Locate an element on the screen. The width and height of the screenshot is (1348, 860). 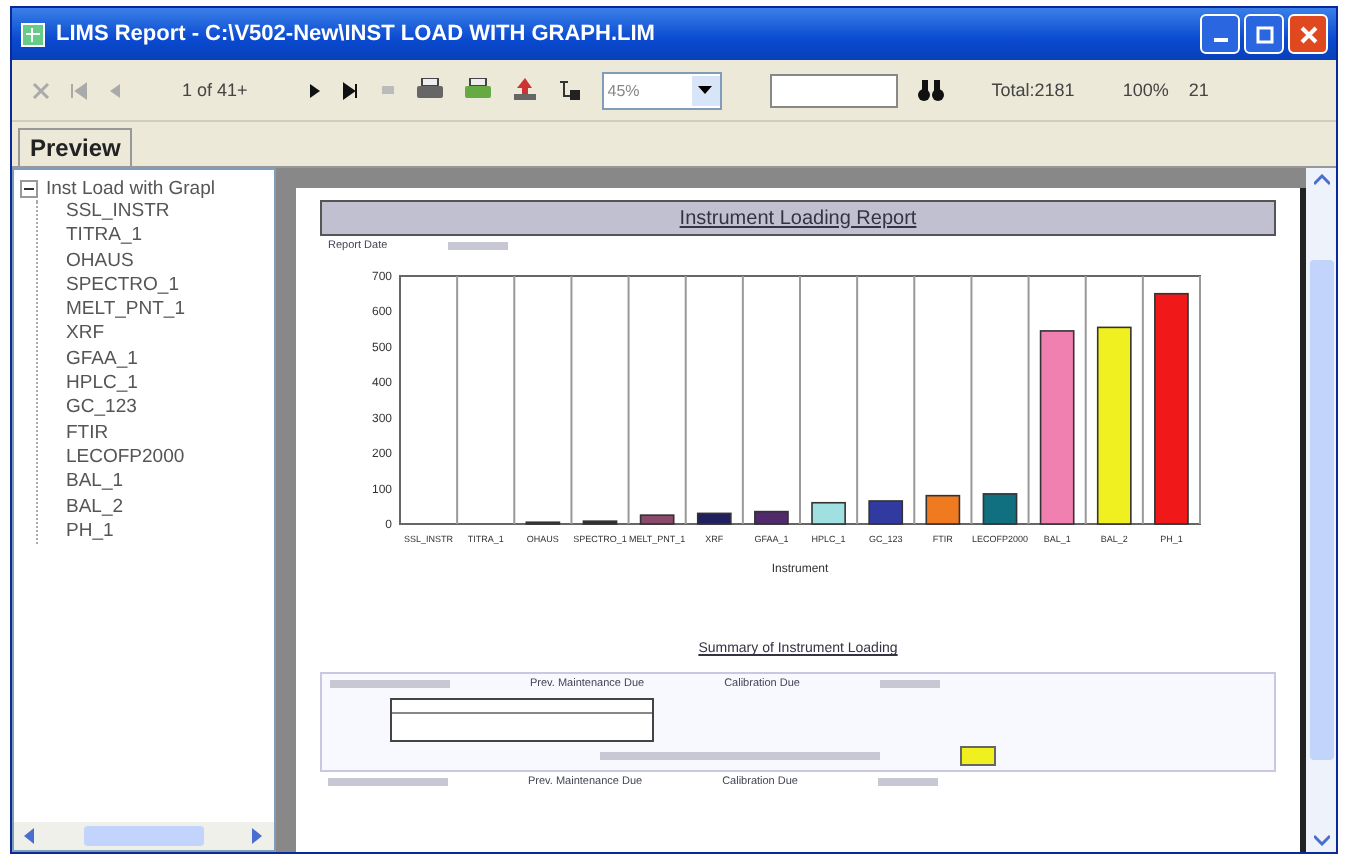
tree-item: XRF is located at coordinates (85, 333).